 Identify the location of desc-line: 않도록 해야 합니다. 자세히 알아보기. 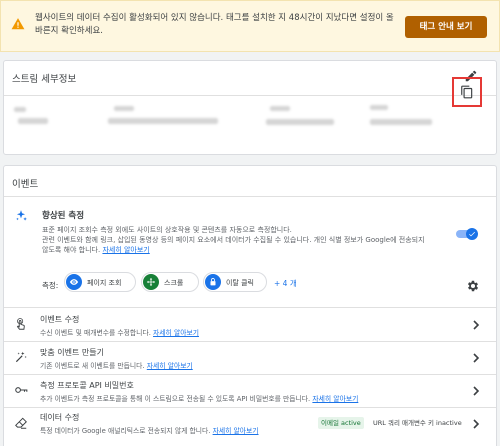
(242, 250).